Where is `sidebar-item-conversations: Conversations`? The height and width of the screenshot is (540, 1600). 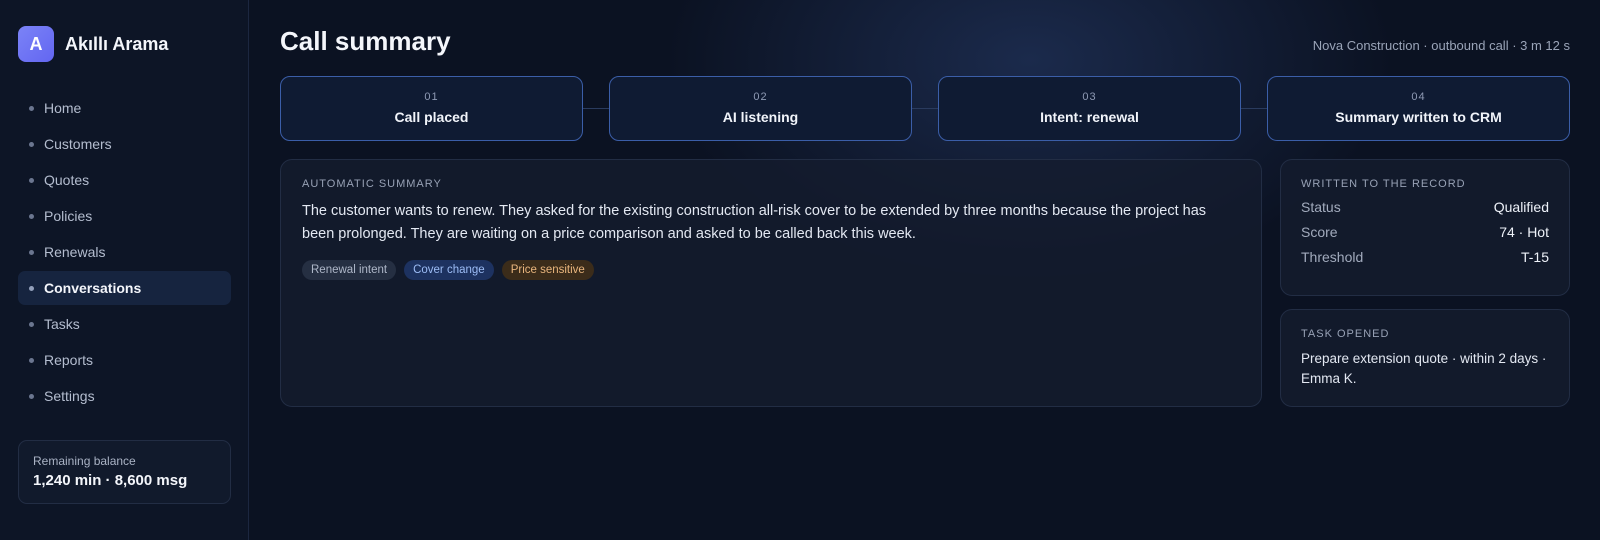 sidebar-item-conversations: Conversations is located at coordinates (124, 288).